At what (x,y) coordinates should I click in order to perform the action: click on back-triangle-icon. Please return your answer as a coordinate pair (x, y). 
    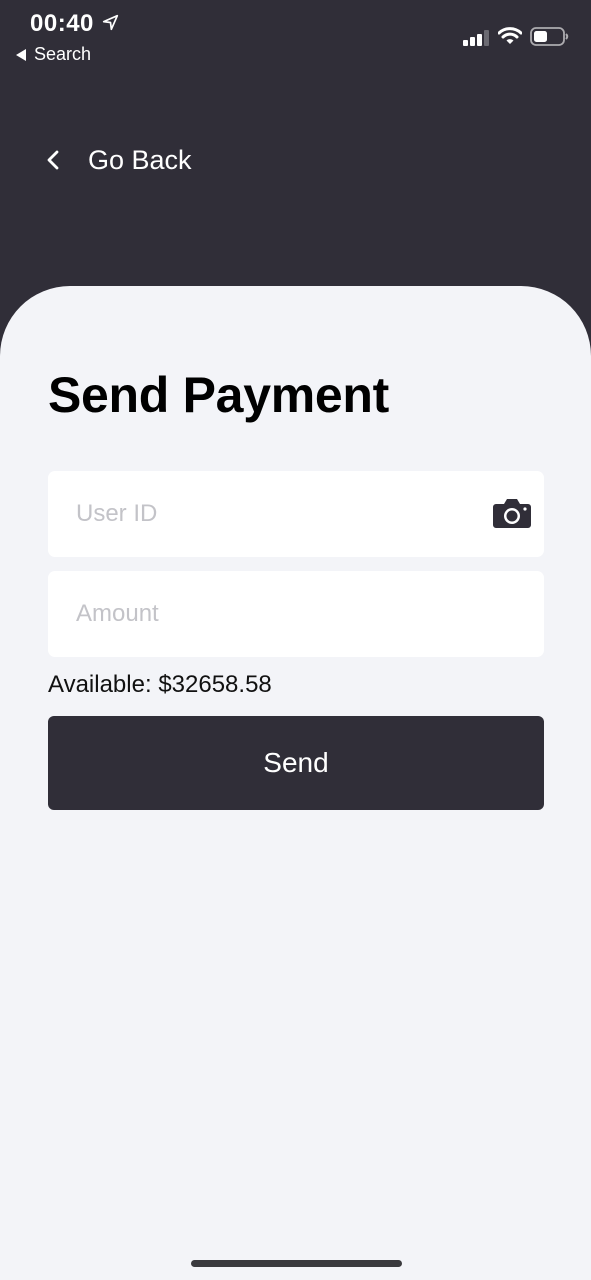
    Looking at the image, I should click on (21, 54).